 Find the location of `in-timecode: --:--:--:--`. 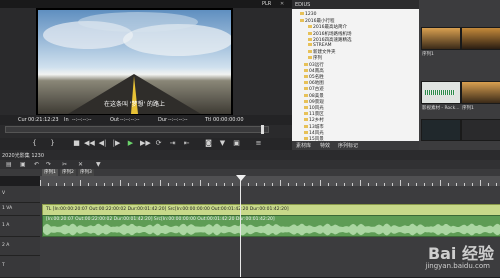

in-timecode: --:--:--:-- is located at coordinates (82, 120).